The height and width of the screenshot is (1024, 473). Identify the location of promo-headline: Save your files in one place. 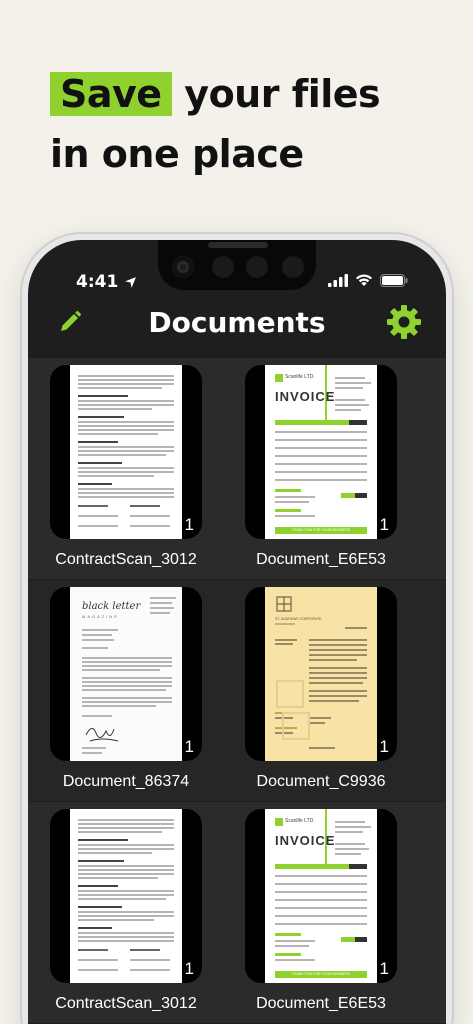
(215, 124).